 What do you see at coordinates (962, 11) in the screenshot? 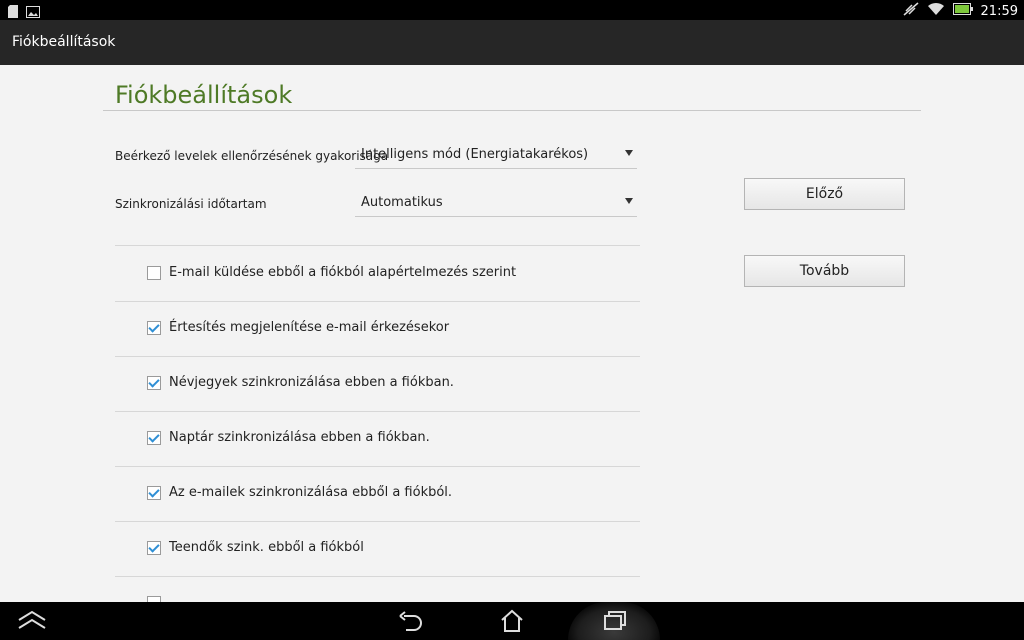
I see `battery-icon` at bounding box center [962, 11].